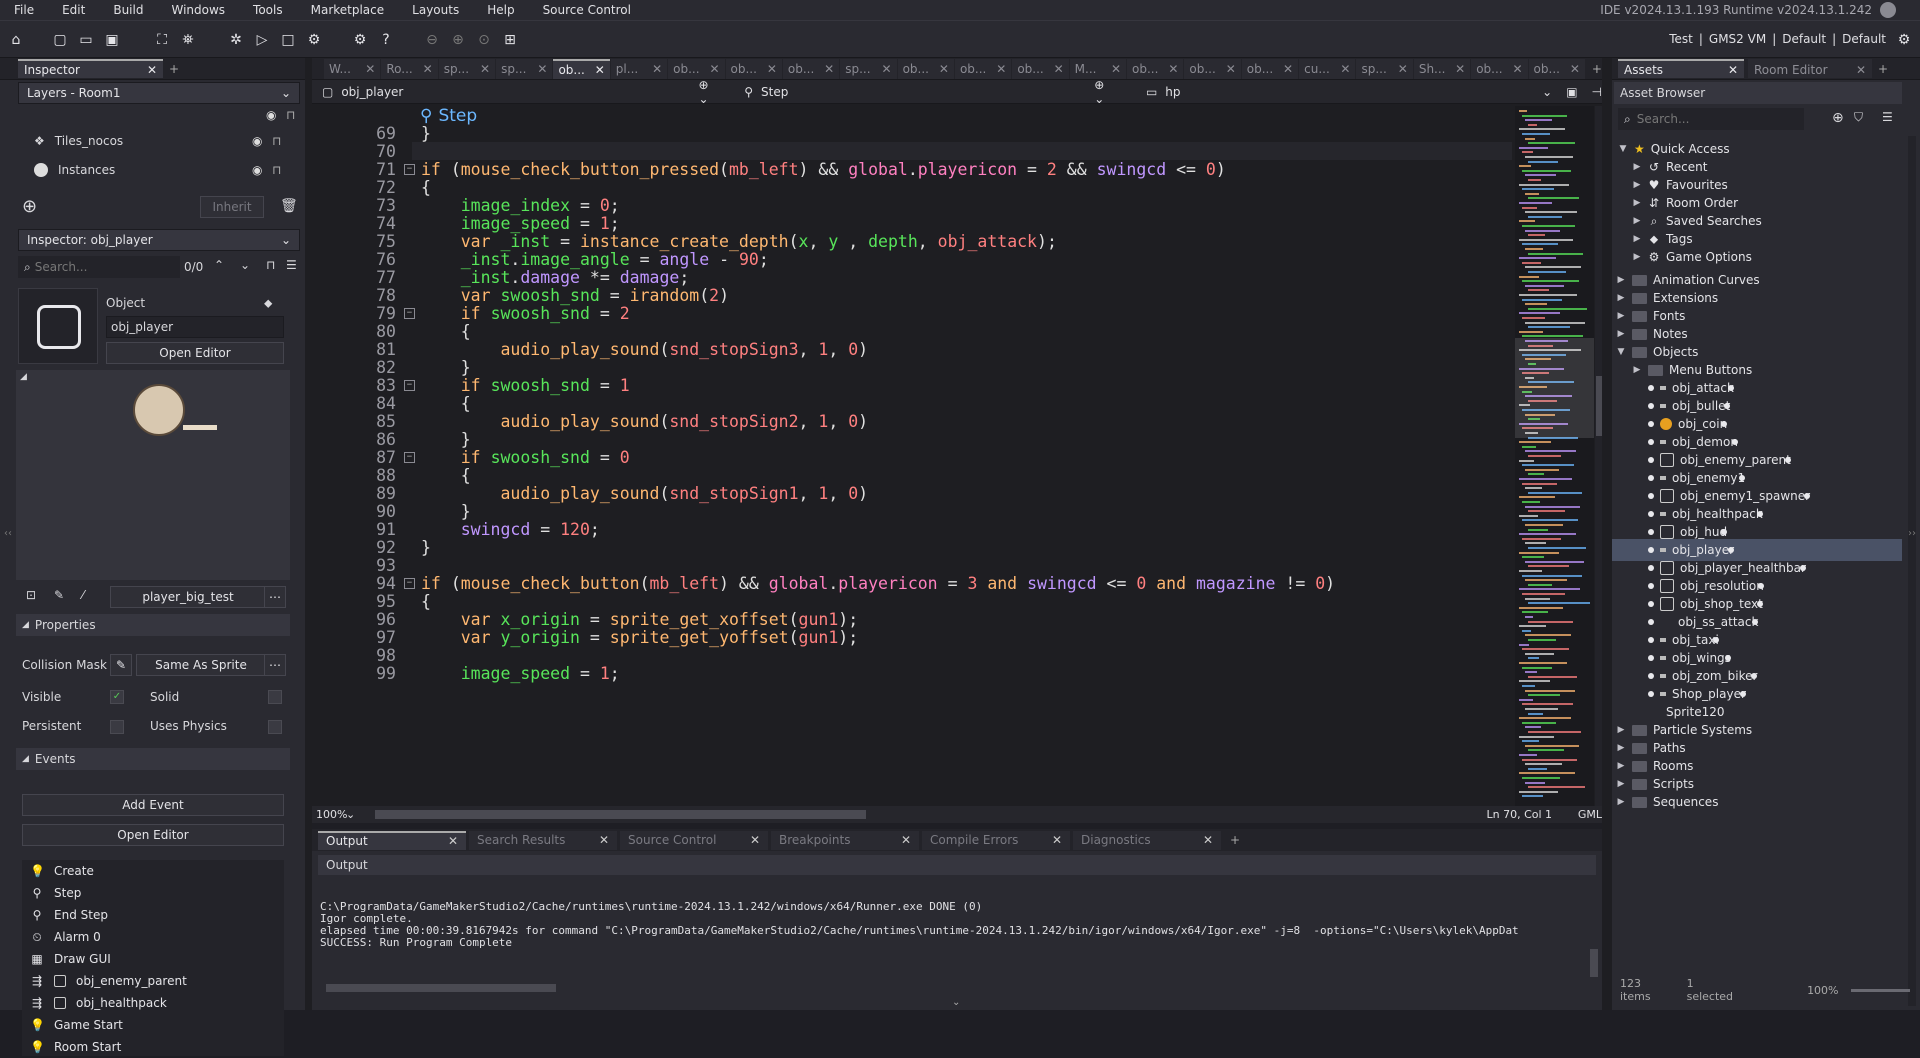 The height and width of the screenshot is (1058, 1920). Describe the element at coordinates (845, 840) in the screenshot. I see `output-tab: Breakpoints ✕` at that location.